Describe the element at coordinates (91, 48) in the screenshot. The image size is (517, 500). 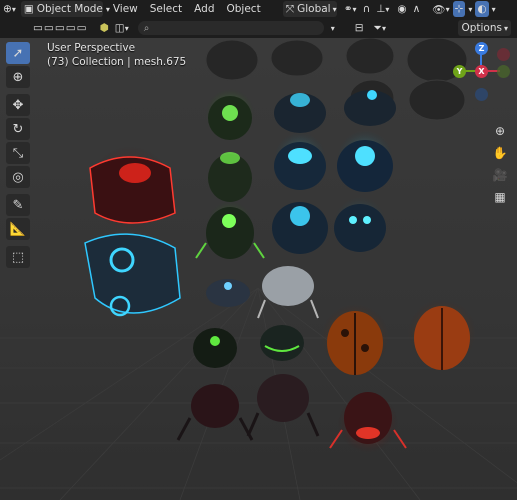
I see `perspective-label: User Perspective` at that location.